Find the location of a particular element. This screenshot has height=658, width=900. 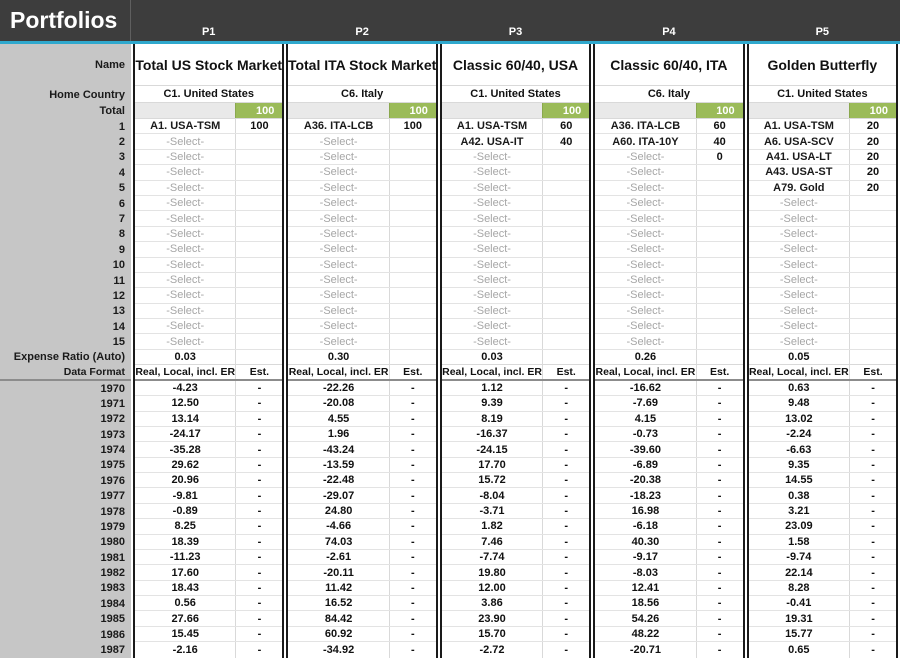

asset-select-cell: A36. ITA-LCB is located at coordinates (645, 126).